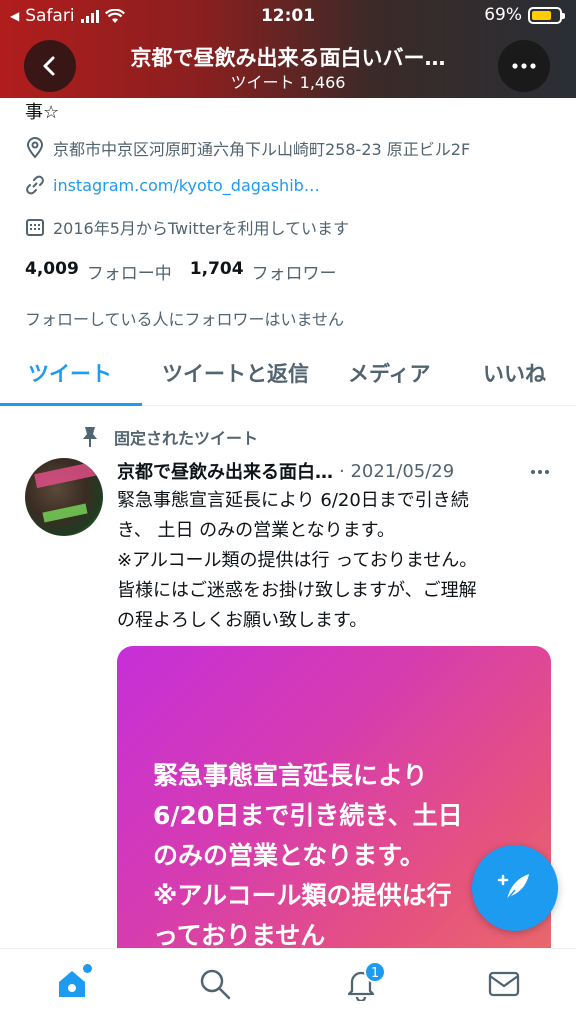 This screenshot has width=576, height=1024. I want to click on mail-icon, so click(504, 984).